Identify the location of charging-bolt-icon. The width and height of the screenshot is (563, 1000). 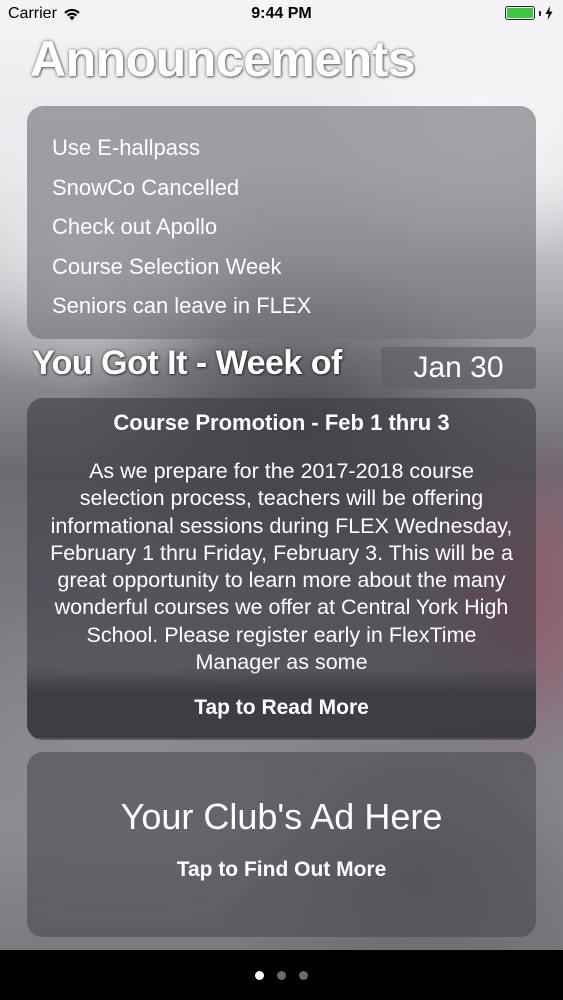
(549, 13).